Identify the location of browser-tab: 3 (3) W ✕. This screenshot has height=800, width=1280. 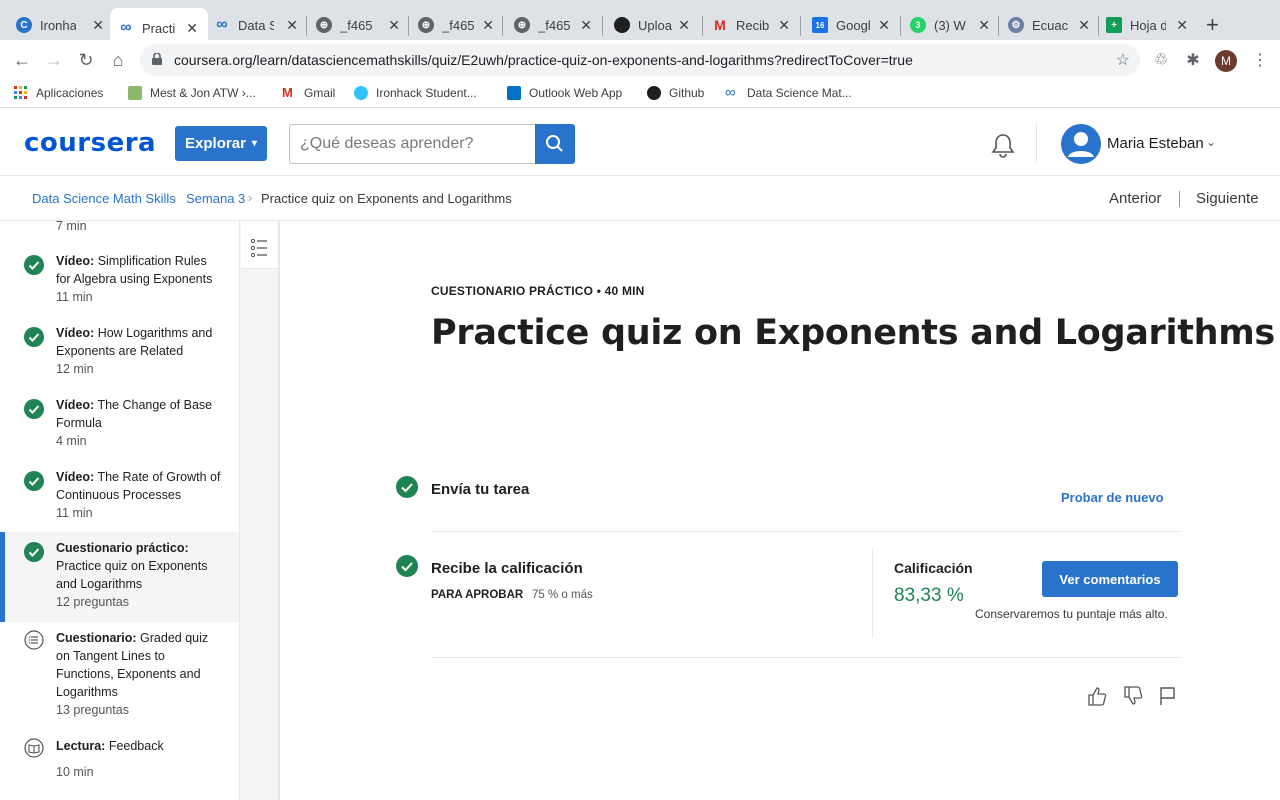
(952, 25).